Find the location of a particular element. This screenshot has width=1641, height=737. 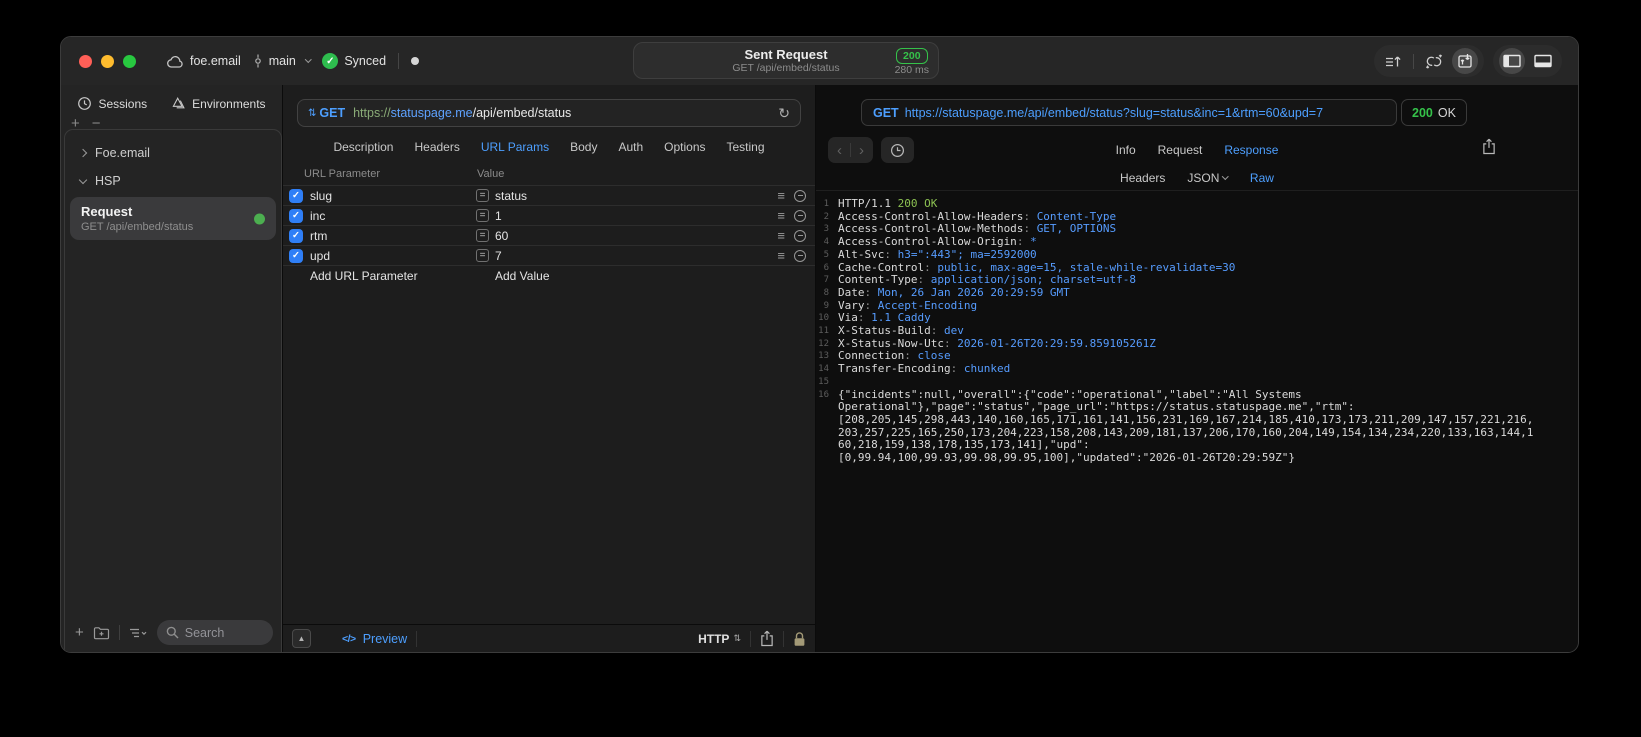

titlebar-left-cluster: foe.email main ✓ Synced is located at coordinates (293, 61).